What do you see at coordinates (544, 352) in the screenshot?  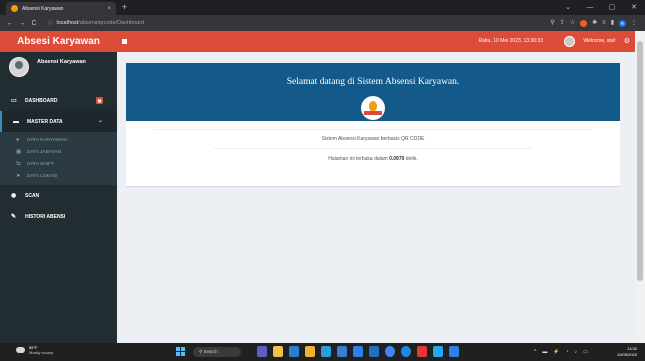 I see `tray-app-icon: ▬` at bounding box center [544, 352].